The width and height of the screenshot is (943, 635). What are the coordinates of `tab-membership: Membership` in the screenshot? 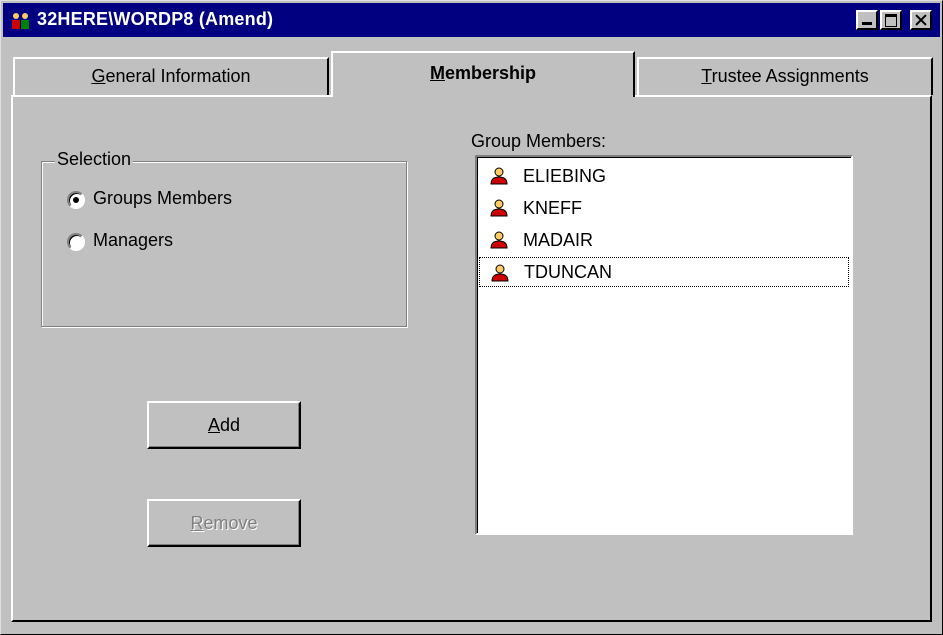 It's located at (483, 74).